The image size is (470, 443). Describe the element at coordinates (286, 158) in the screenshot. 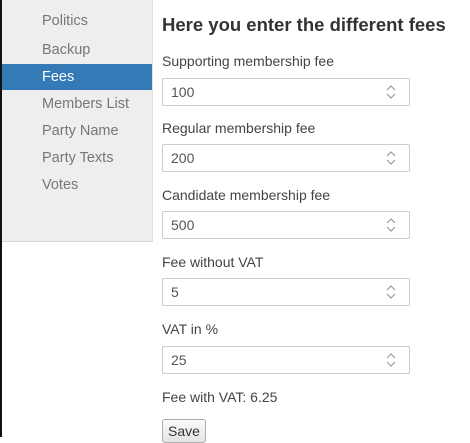

I see `regular-fee-input: 200` at that location.